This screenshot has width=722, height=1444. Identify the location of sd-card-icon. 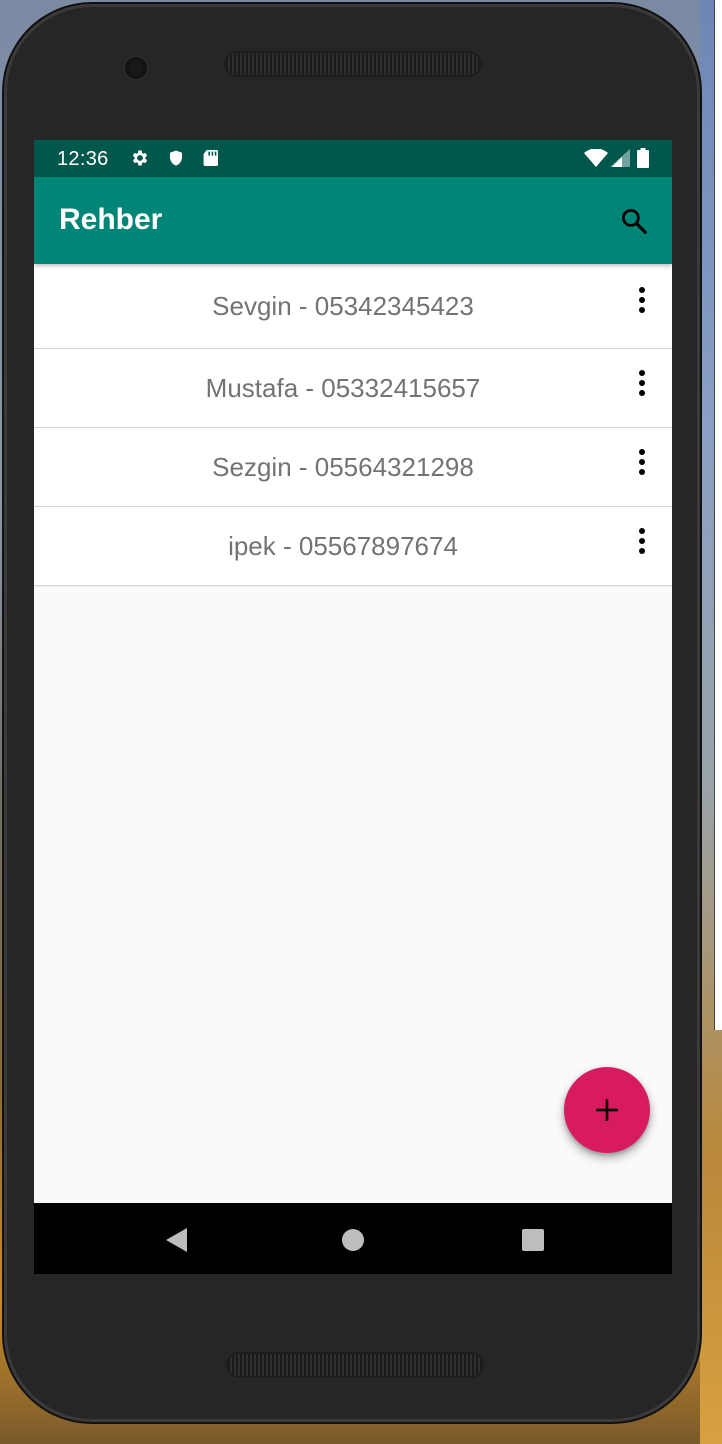
(210, 158).